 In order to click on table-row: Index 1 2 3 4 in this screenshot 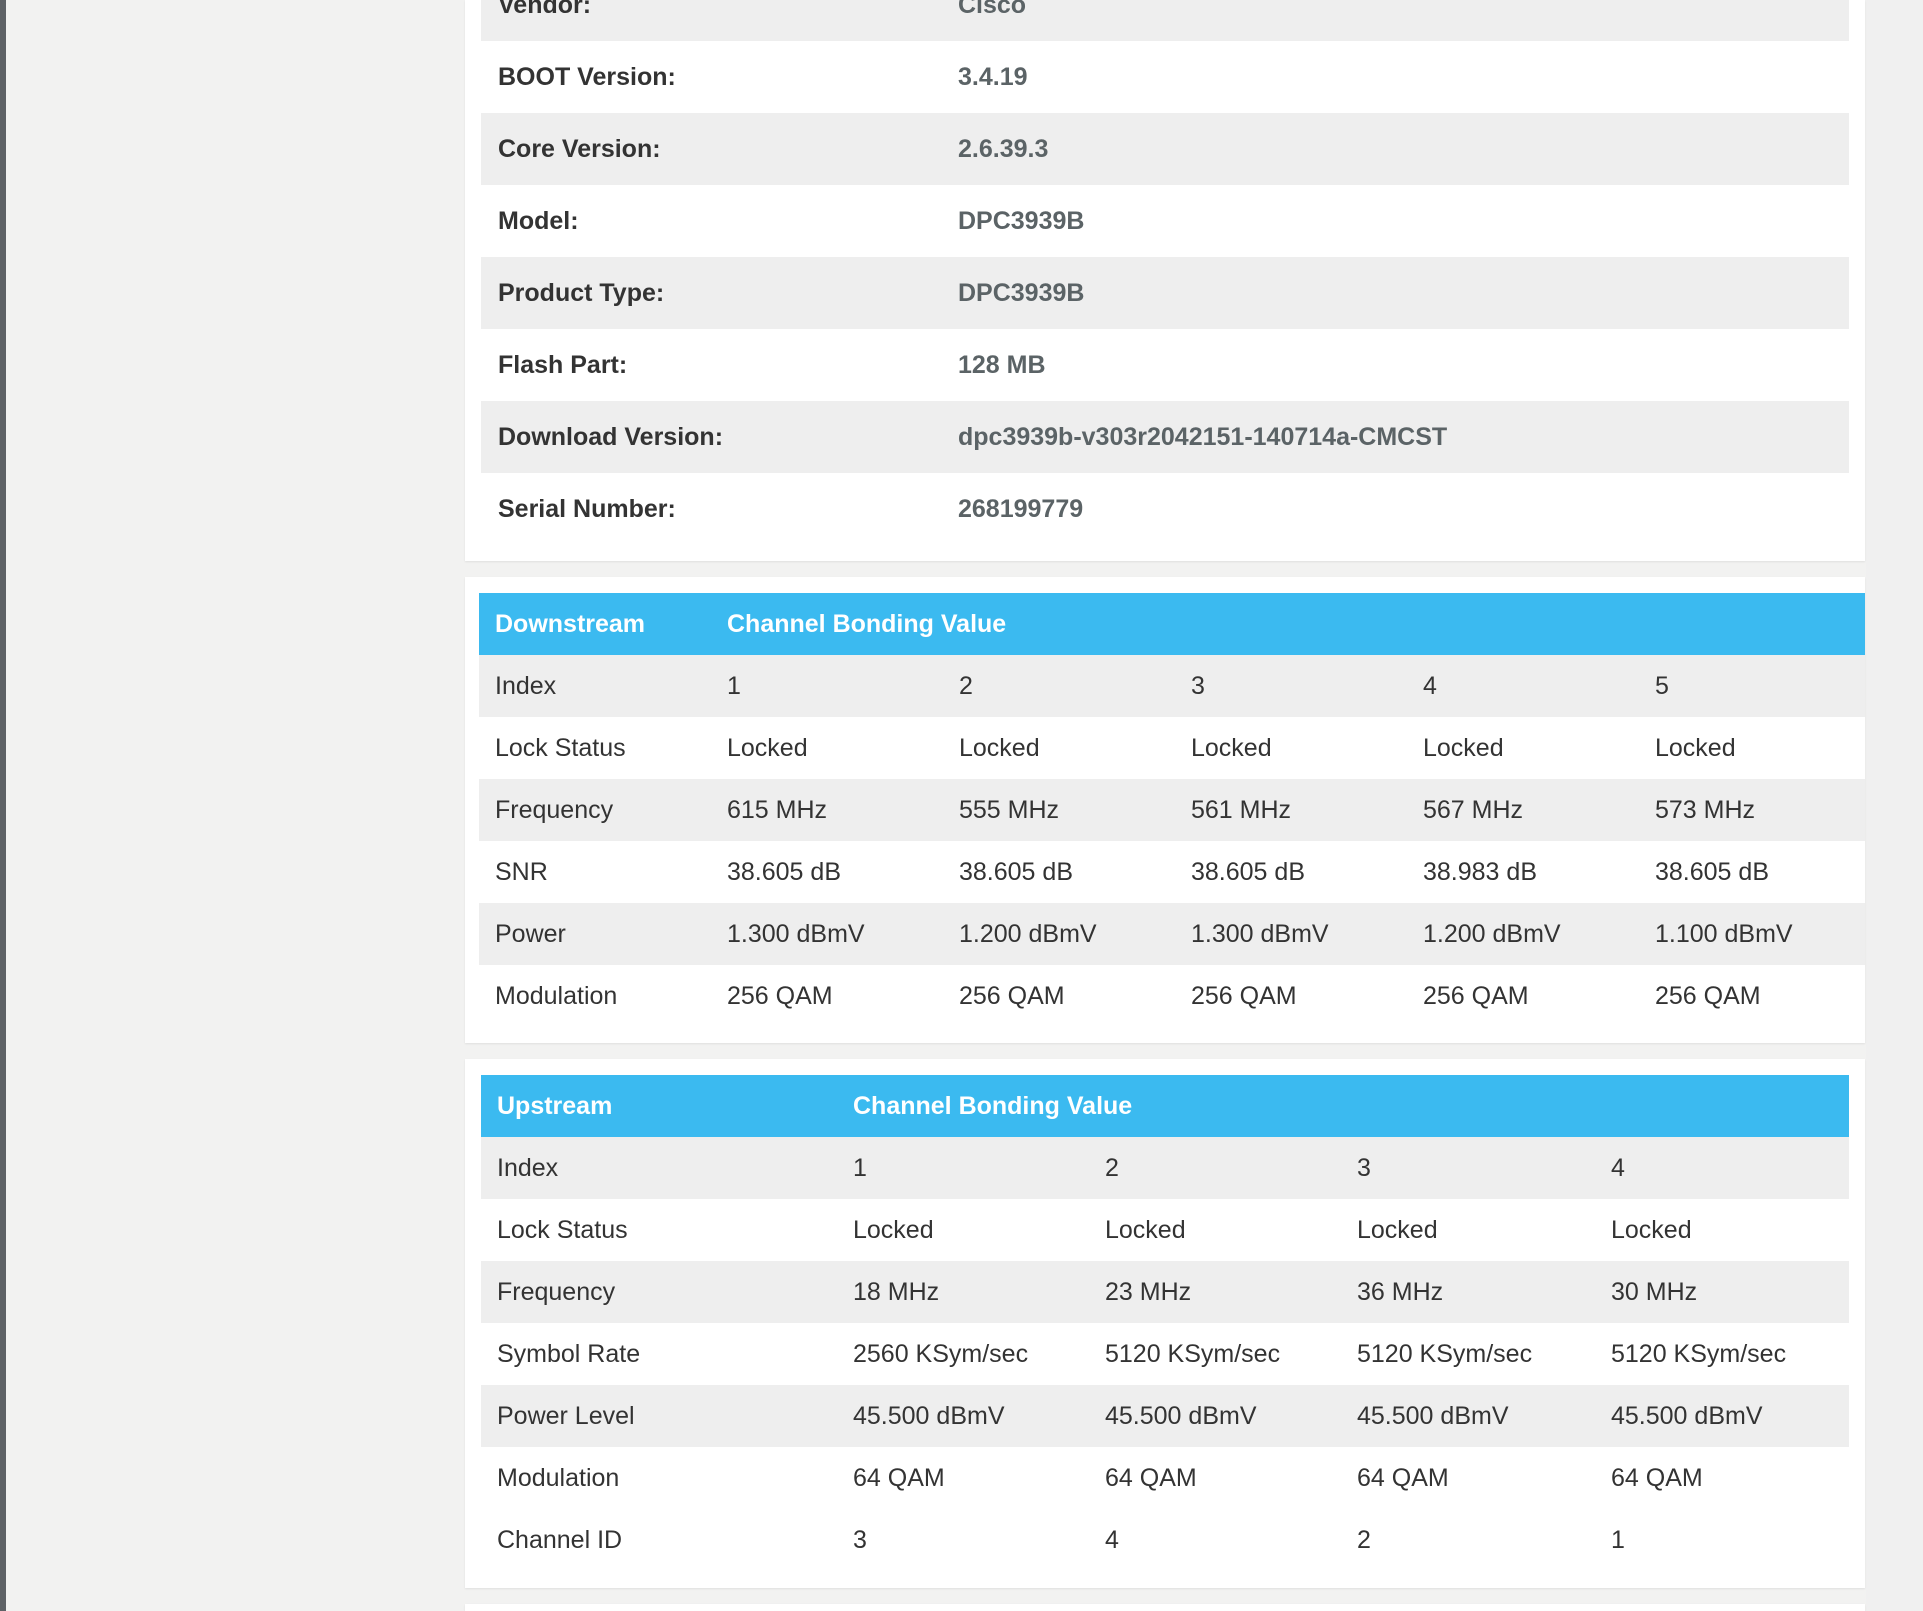, I will do `click(1165, 1168)`.